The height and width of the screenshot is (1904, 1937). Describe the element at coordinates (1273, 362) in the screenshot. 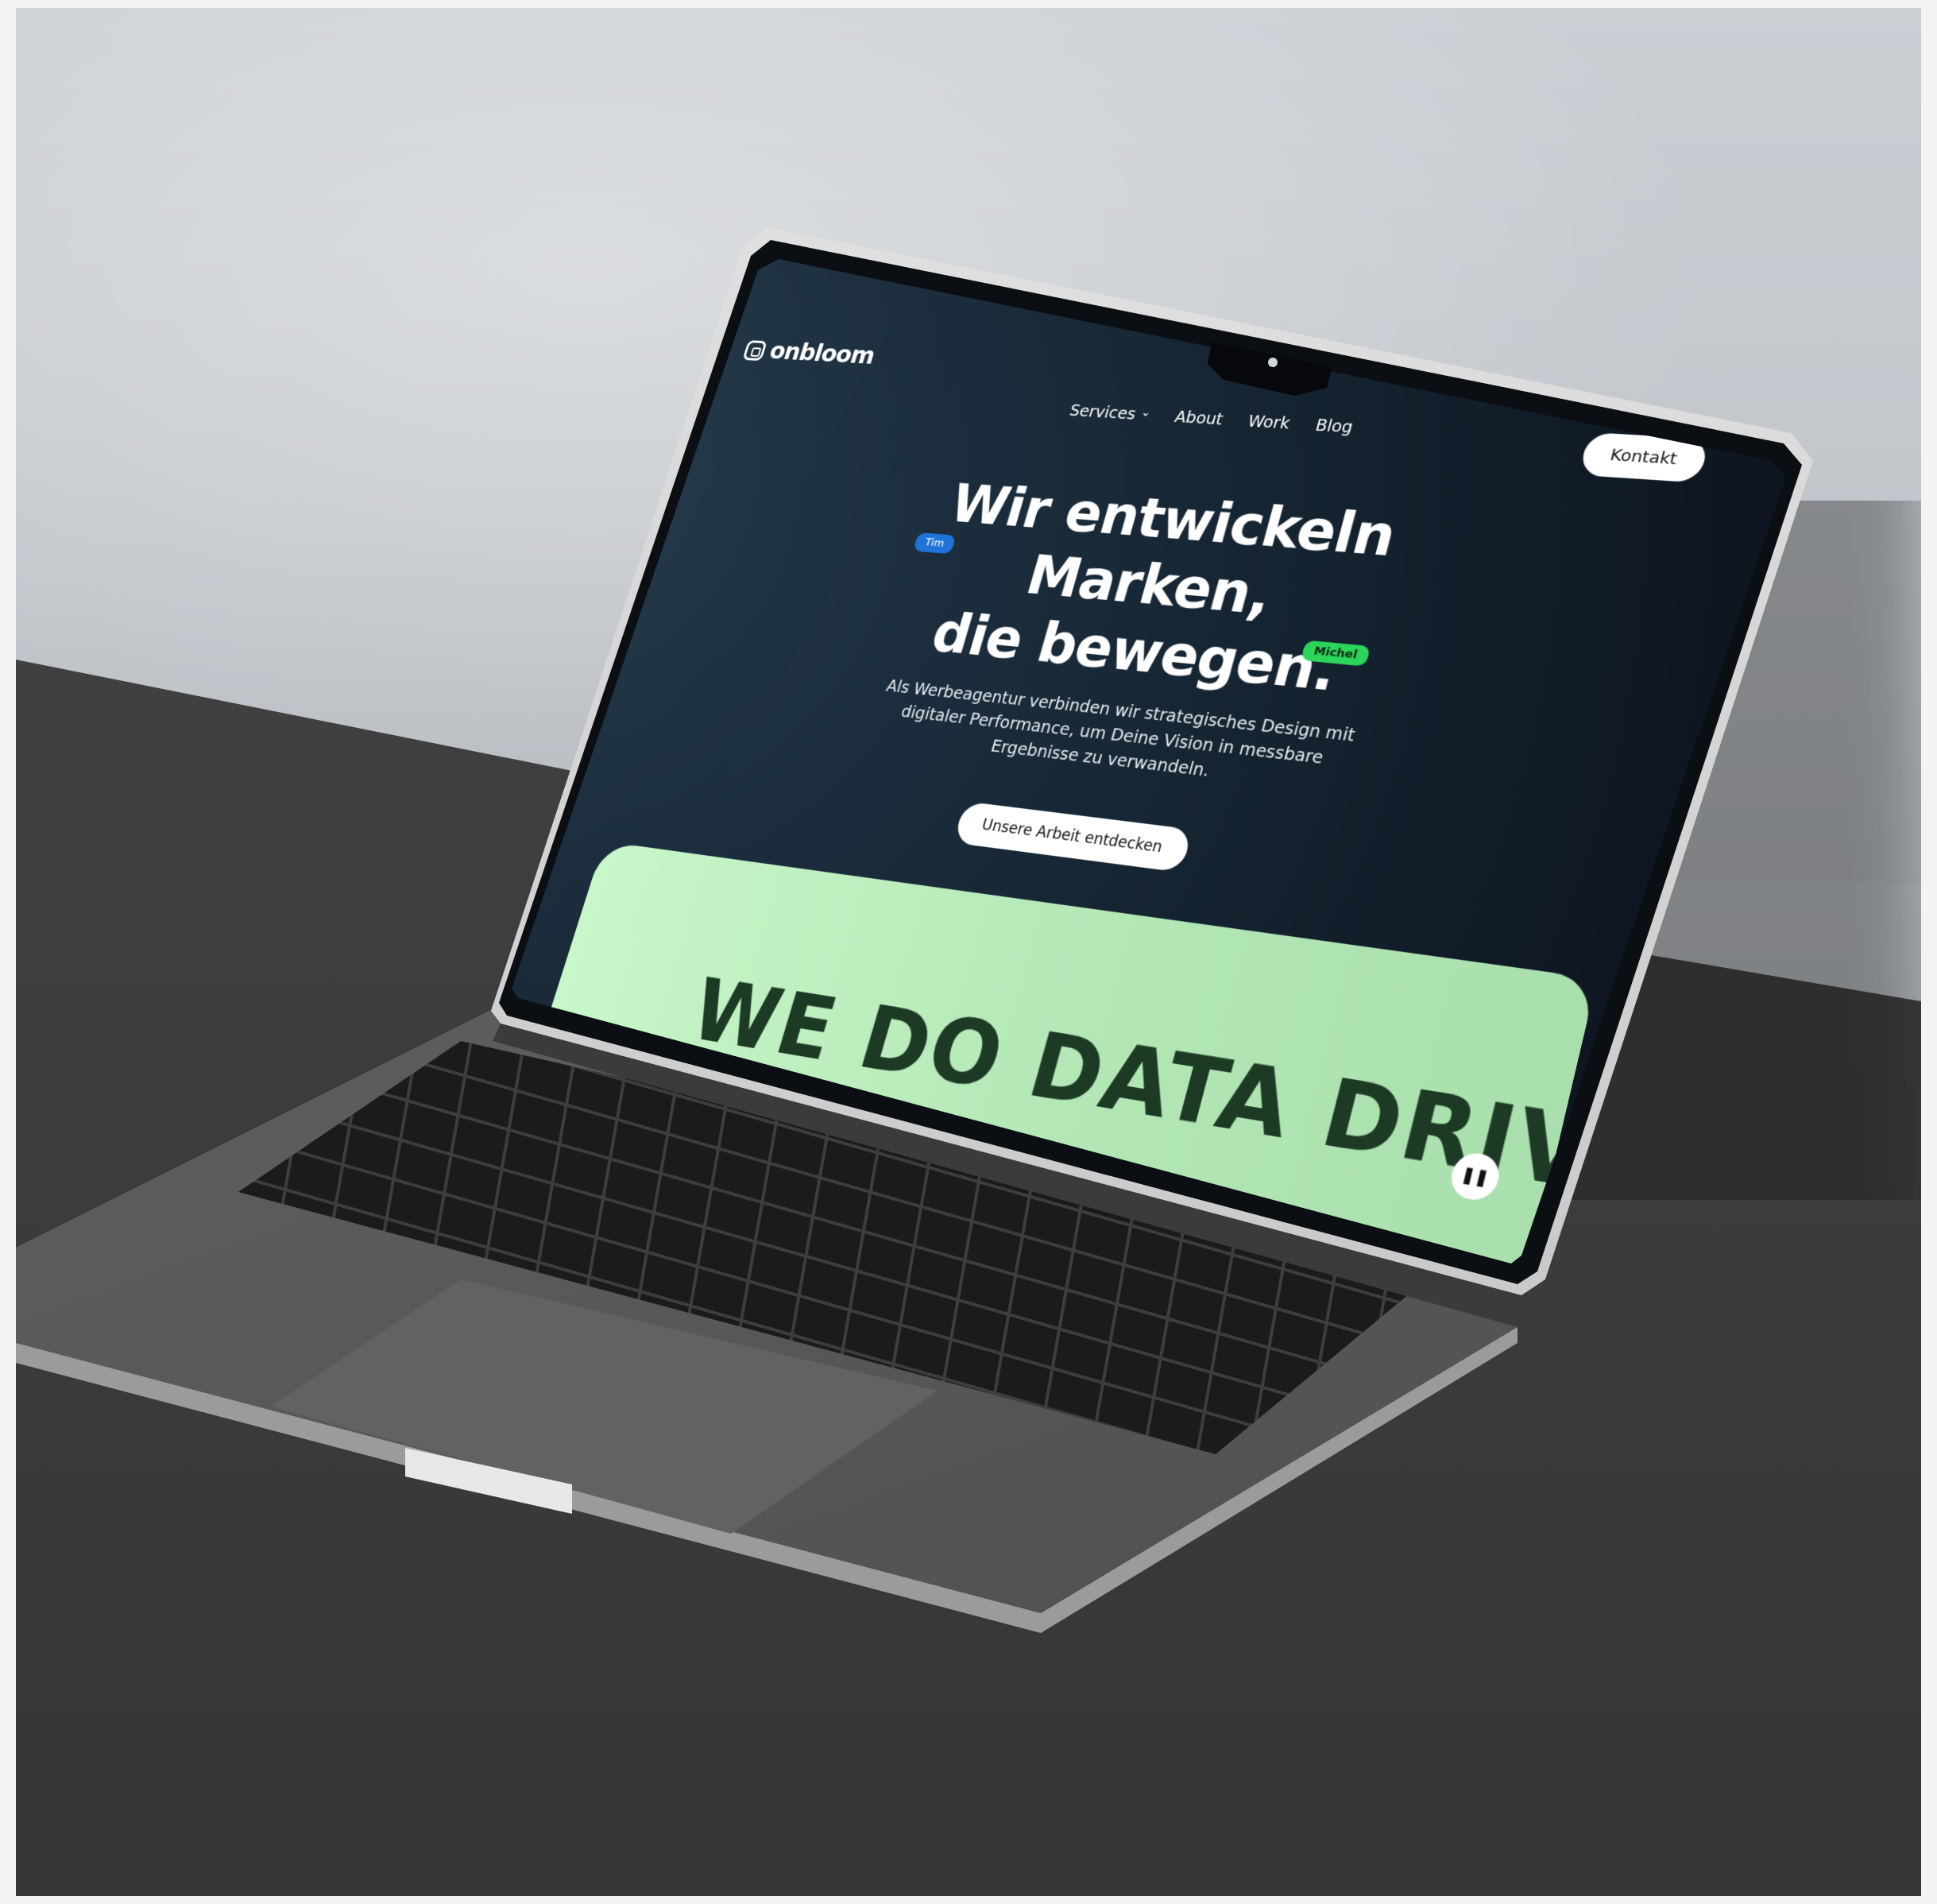

I see `camera-icon` at that location.